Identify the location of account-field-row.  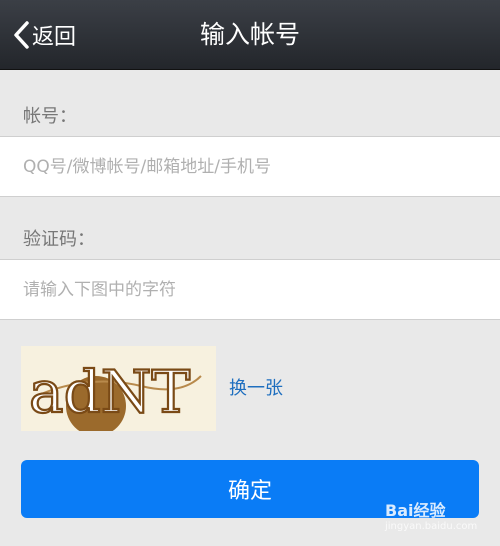
(250, 166).